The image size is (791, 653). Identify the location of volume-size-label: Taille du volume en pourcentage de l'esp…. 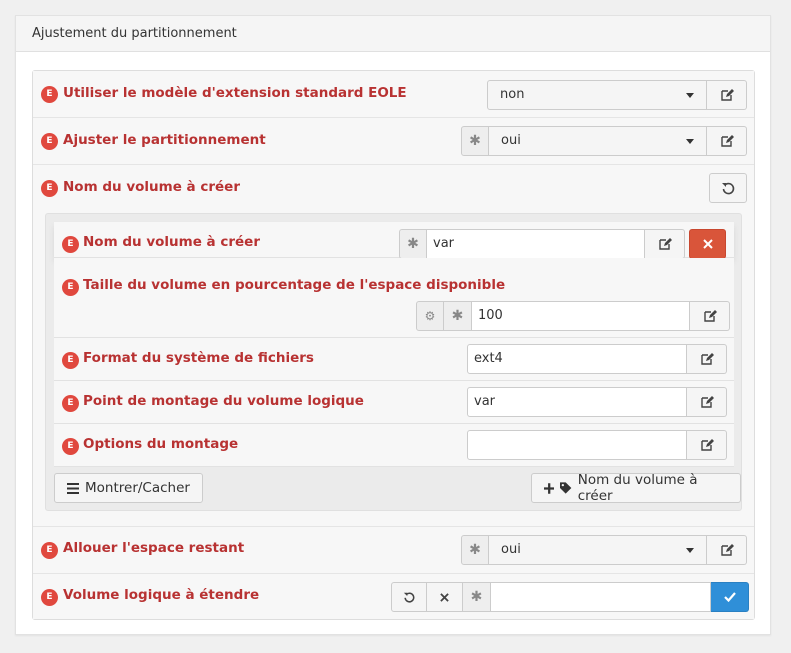
(294, 285).